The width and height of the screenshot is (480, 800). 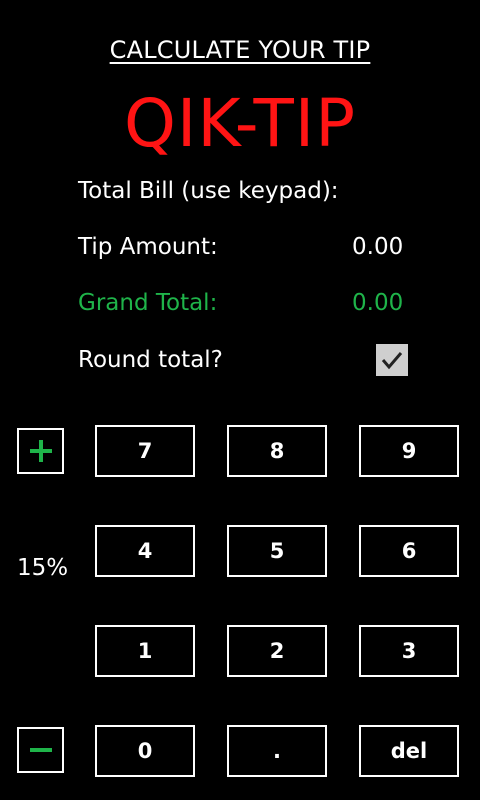 What do you see at coordinates (148, 303) in the screenshot?
I see `grand-total-label: Grand Total:` at bounding box center [148, 303].